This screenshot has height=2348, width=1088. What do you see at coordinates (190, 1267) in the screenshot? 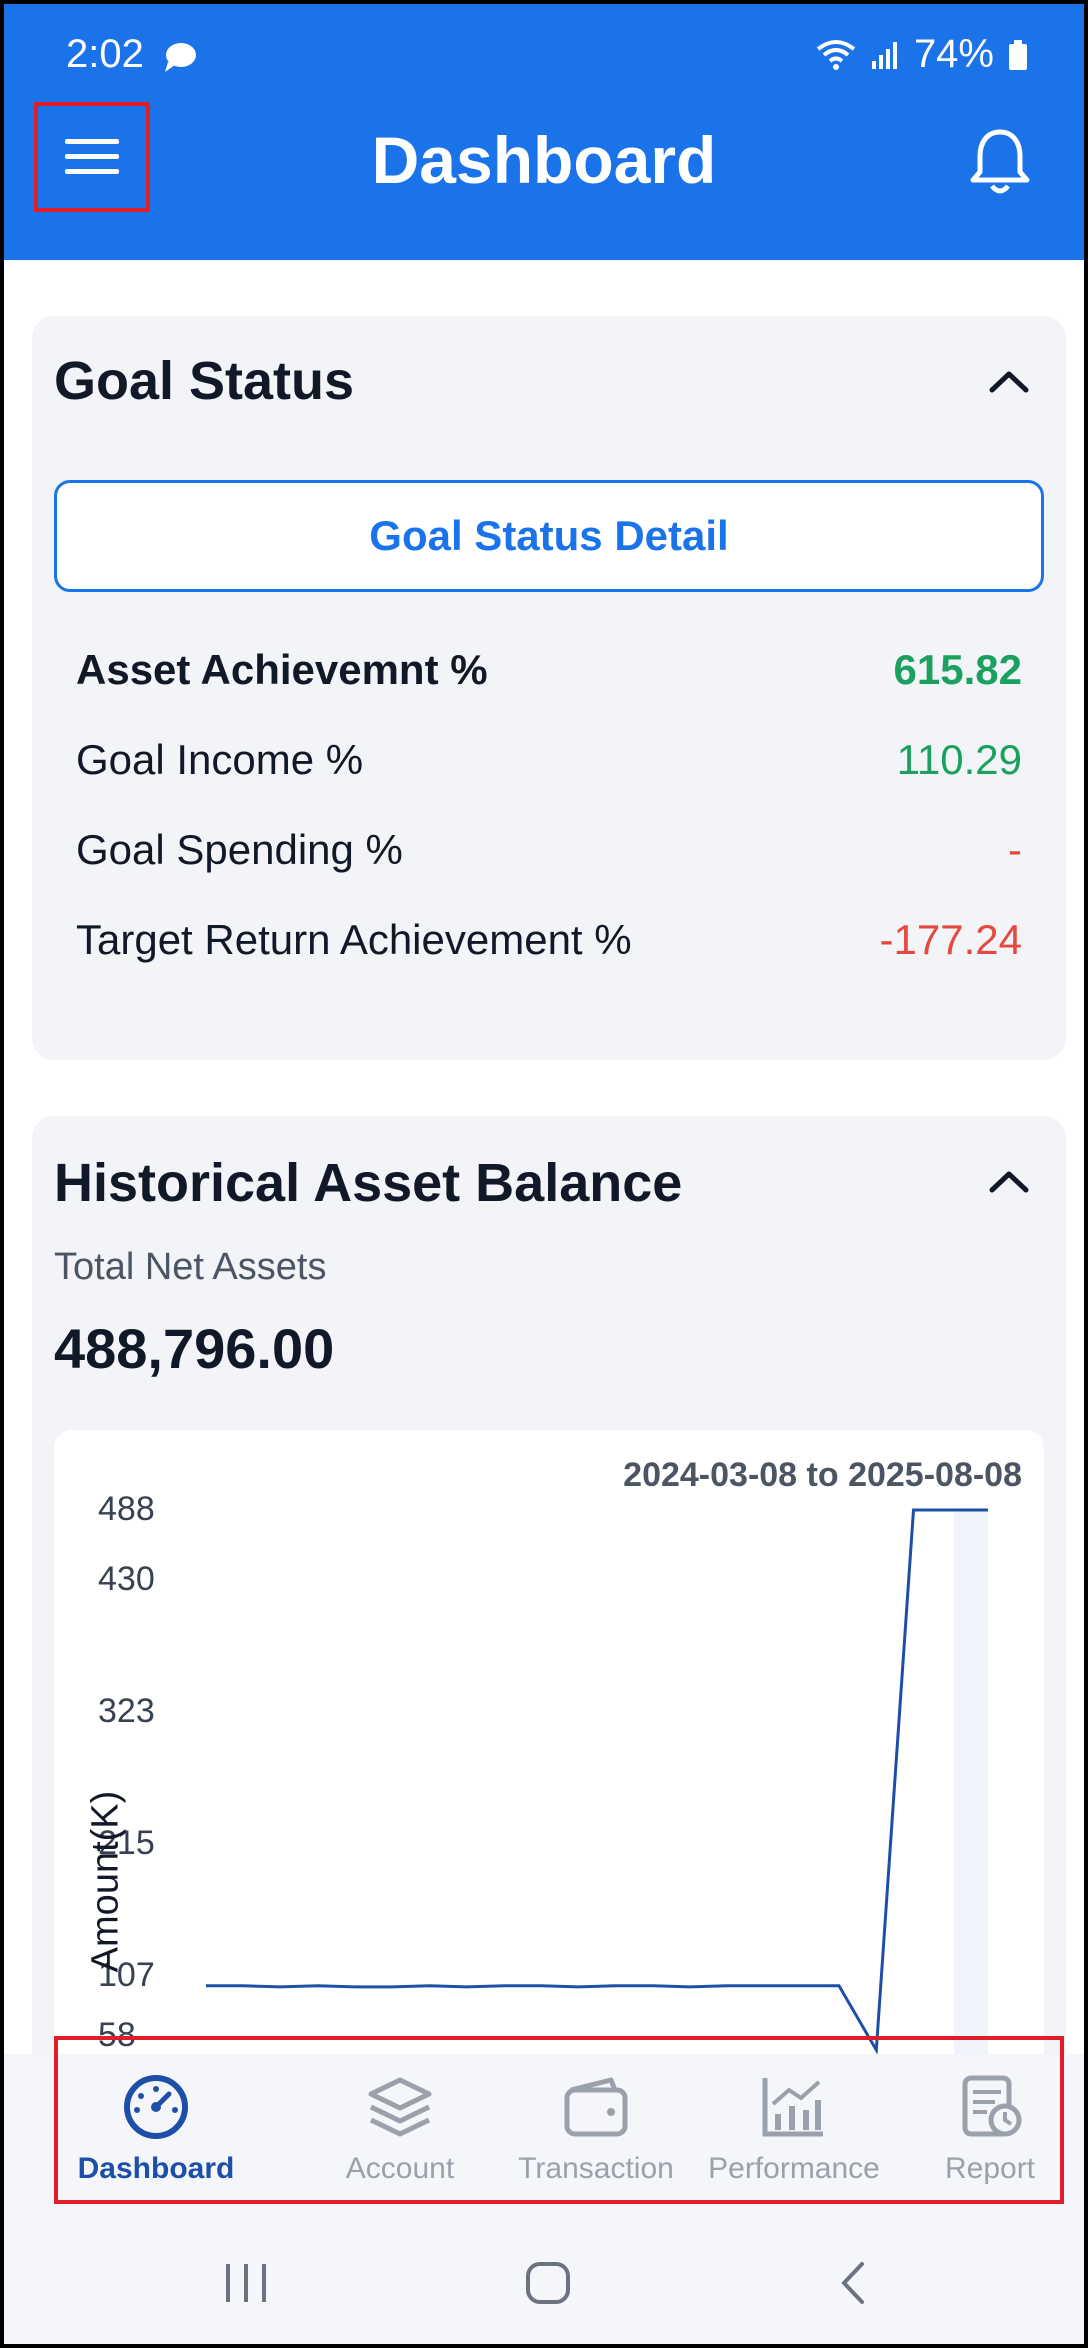
I see `total-net-assets-label: Total Net Assets` at bounding box center [190, 1267].